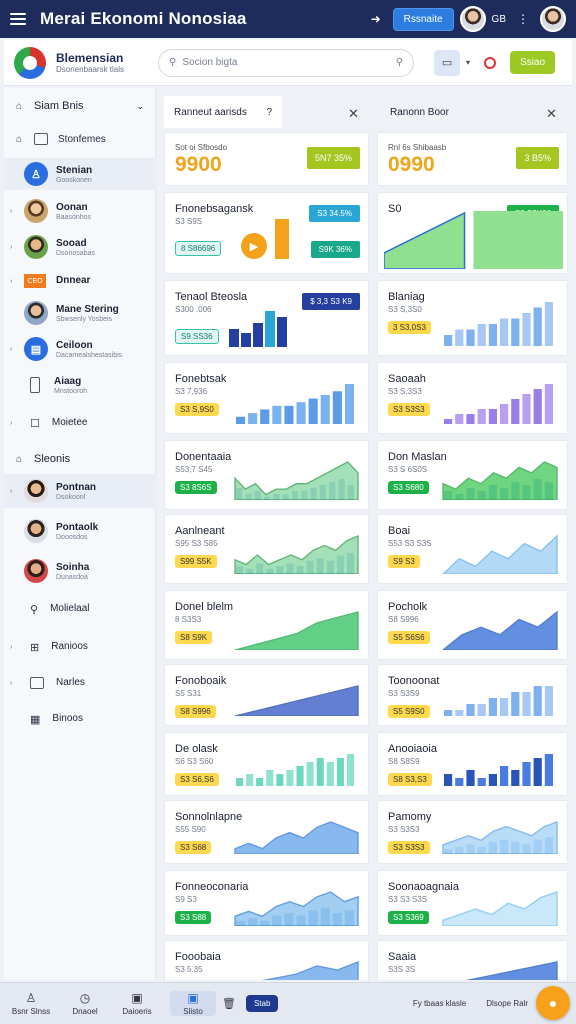 The height and width of the screenshot is (1024, 576). Describe the element at coordinates (80, 609) in the screenshot. I see `sidebar-item-analytics: ⚲ Molielaal` at that location.